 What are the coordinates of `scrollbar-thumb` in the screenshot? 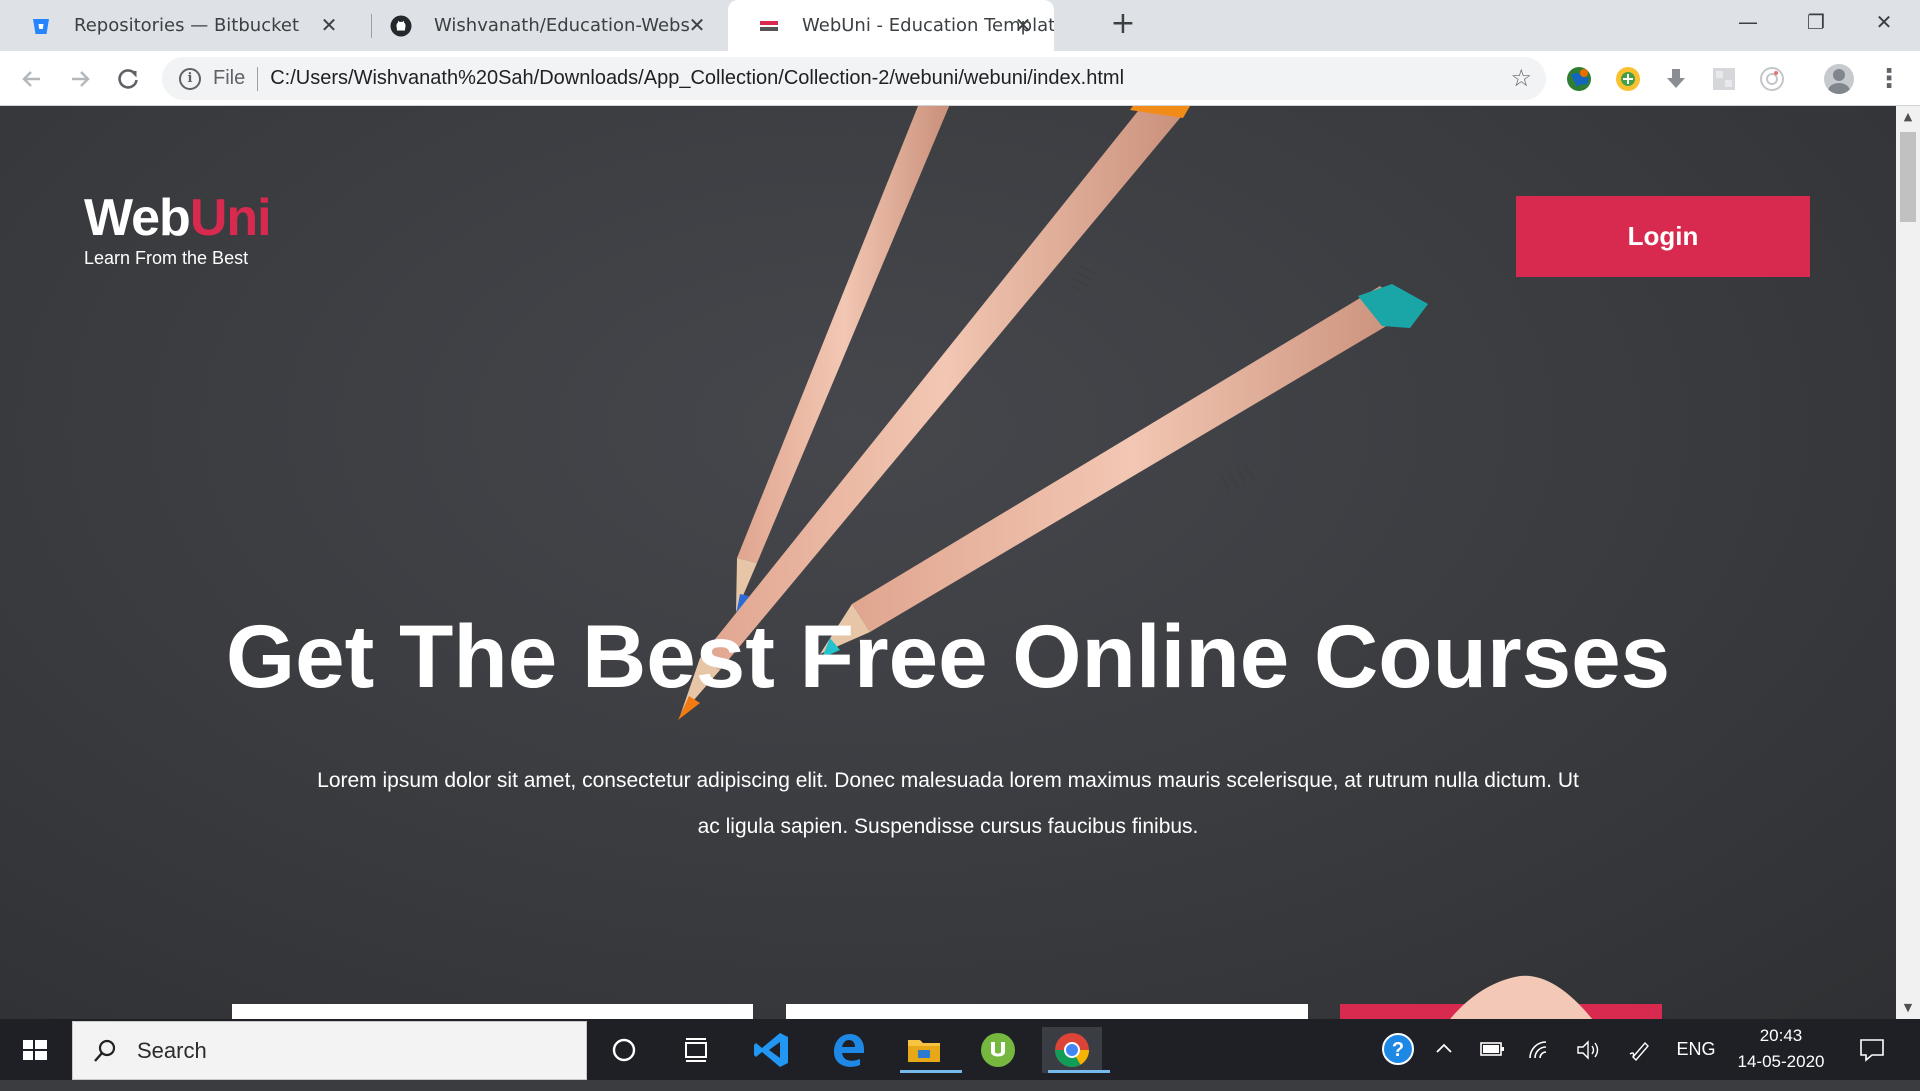 It's located at (1908, 177).